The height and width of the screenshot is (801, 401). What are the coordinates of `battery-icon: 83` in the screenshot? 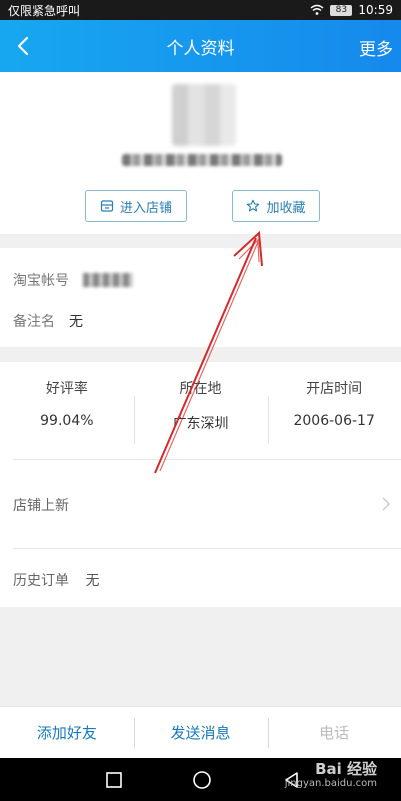 It's located at (341, 10).